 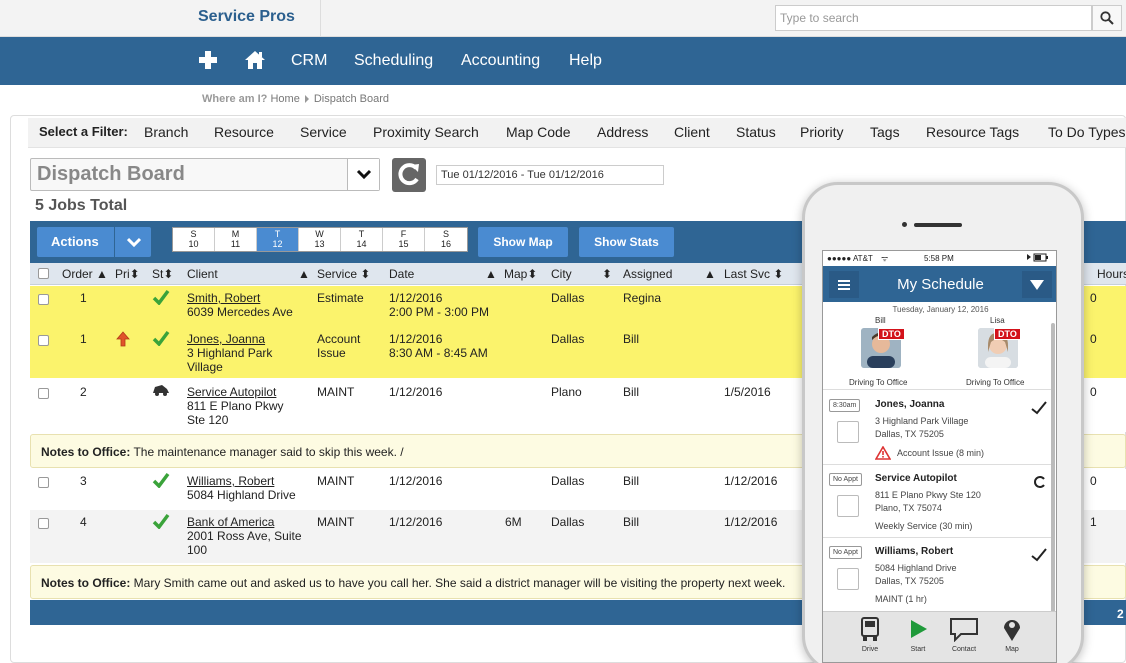 What do you see at coordinates (194, 239) in the screenshot?
I see `day-button: S 10` at bounding box center [194, 239].